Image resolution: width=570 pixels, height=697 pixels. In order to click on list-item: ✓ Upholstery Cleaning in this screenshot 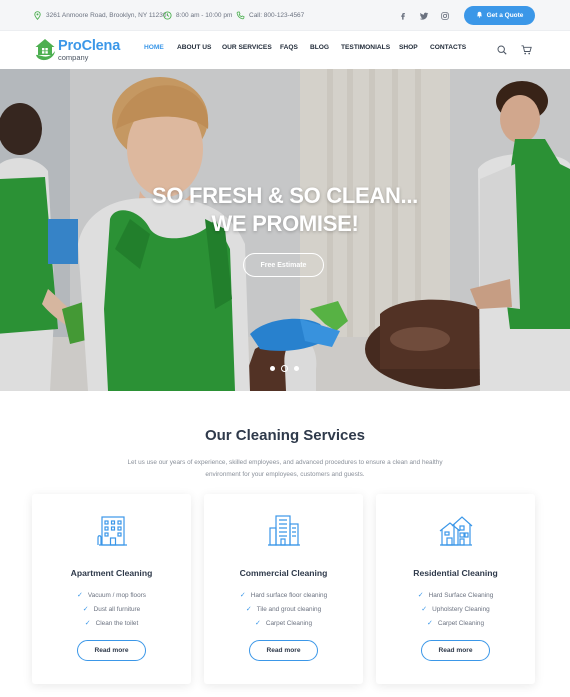, I will do `click(455, 609)`.